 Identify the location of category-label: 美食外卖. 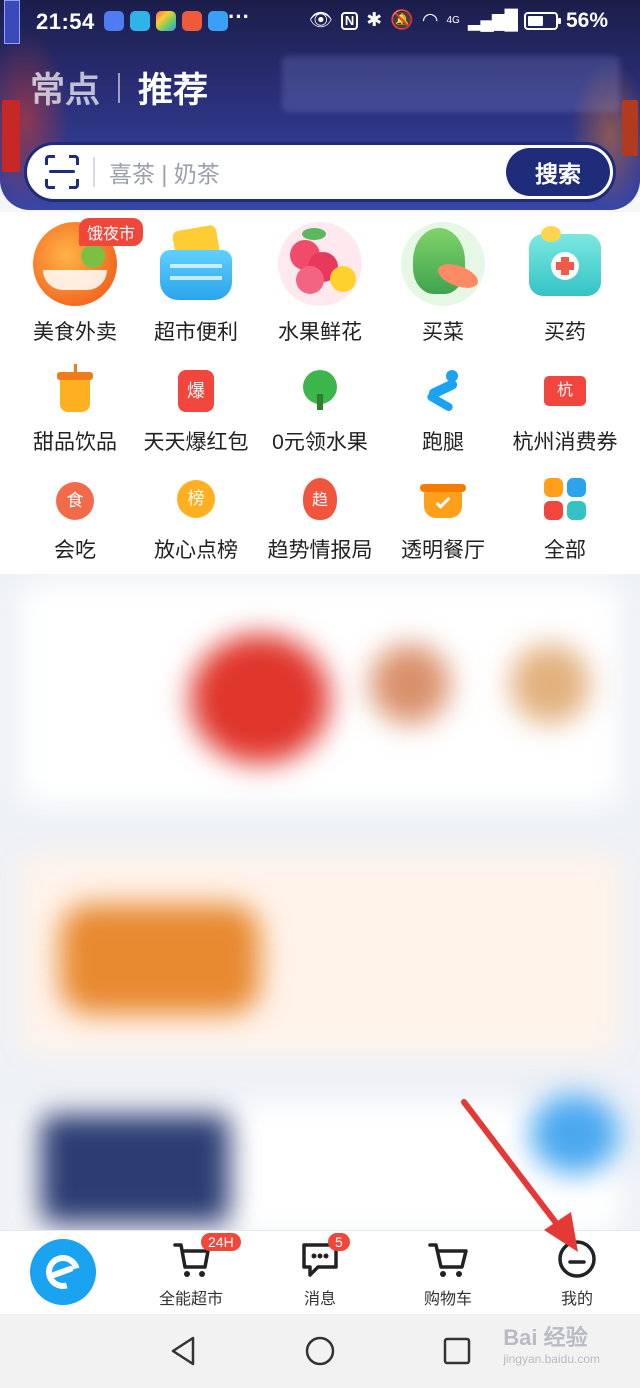
(75, 332).